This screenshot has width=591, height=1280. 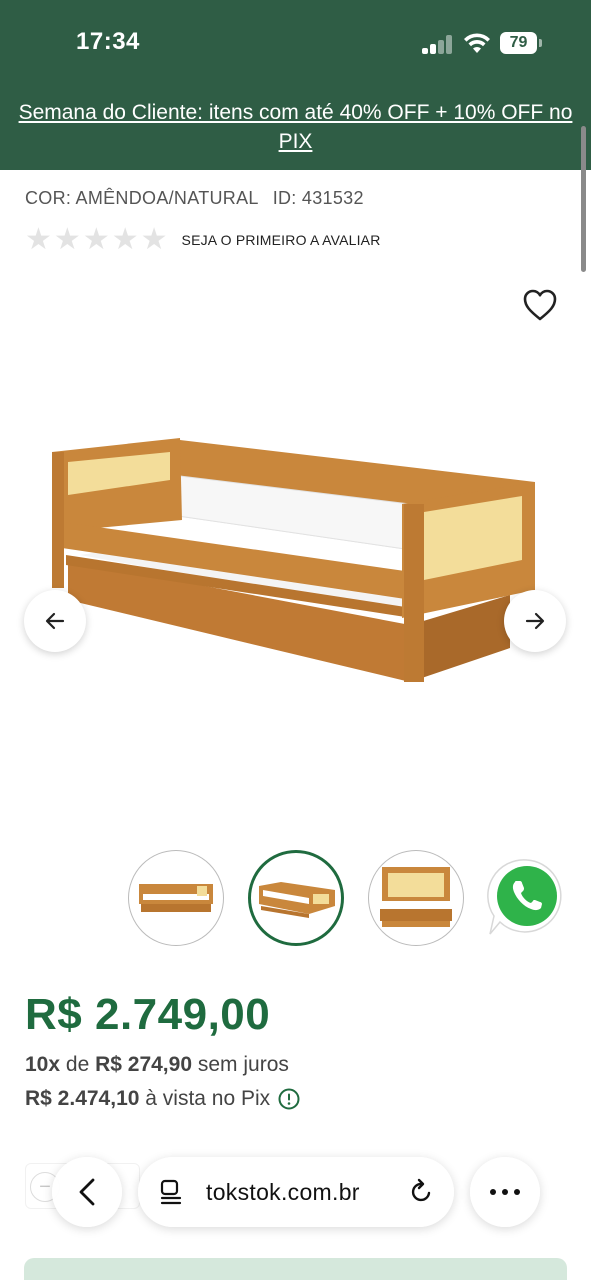 I want to click on heart-icon, so click(x=540, y=305).